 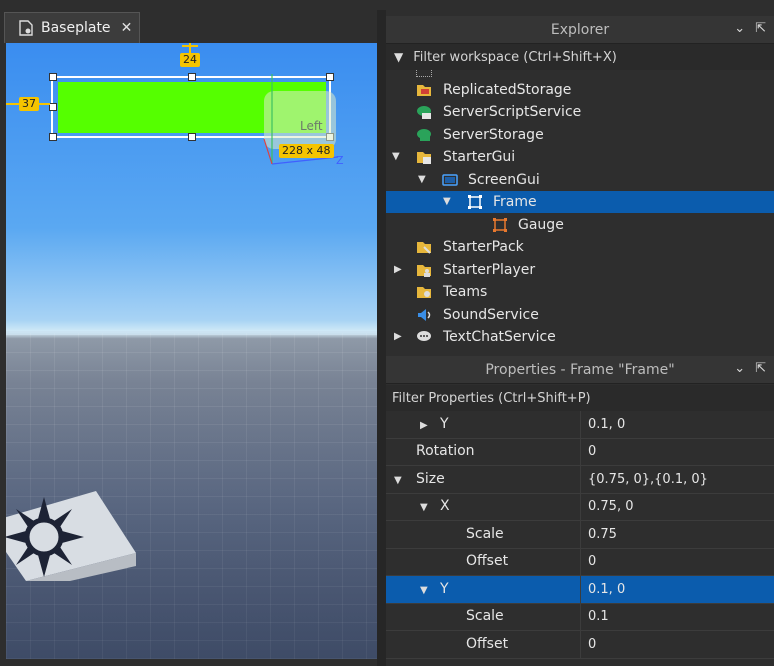 What do you see at coordinates (580, 590) in the screenshot?
I see `property-row-size-y: ▼ Y 0.1, 0` at bounding box center [580, 590].